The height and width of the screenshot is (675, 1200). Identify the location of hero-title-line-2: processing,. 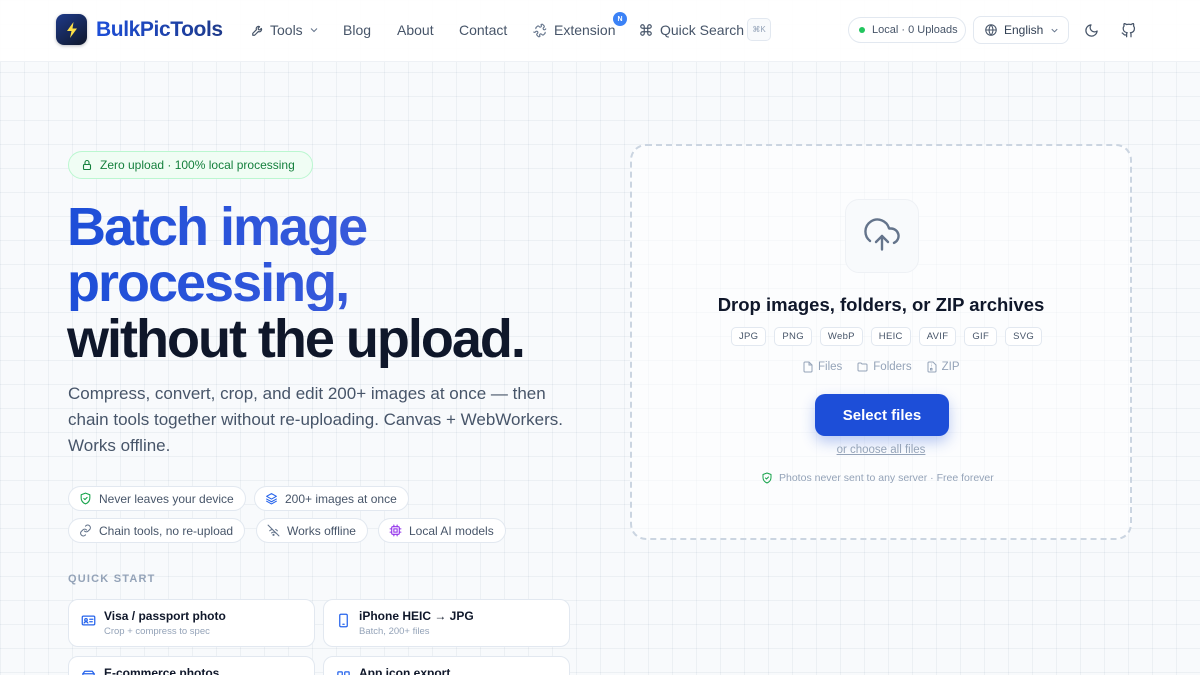
(337, 283).